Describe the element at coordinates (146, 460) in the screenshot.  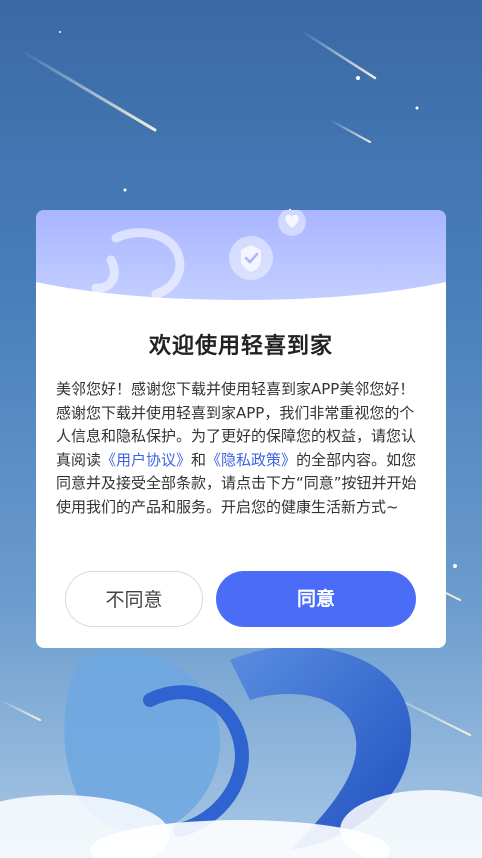
I see `user-agreement-link: 《用户协议》` at that location.